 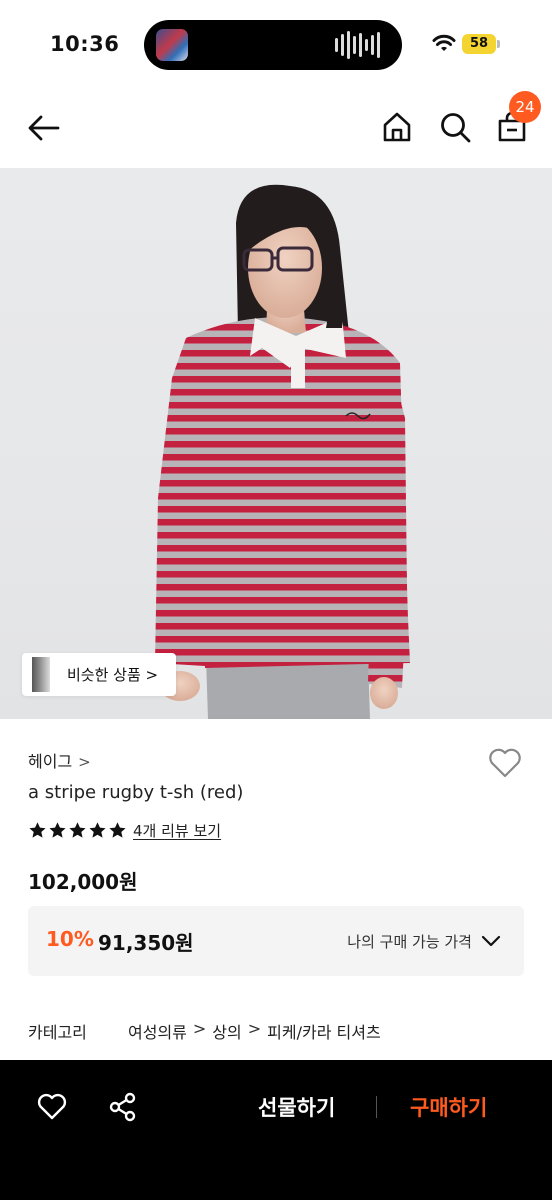 I want to click on my-price-label: 나의 구매 가능 가격, so click(x=409, y=942).